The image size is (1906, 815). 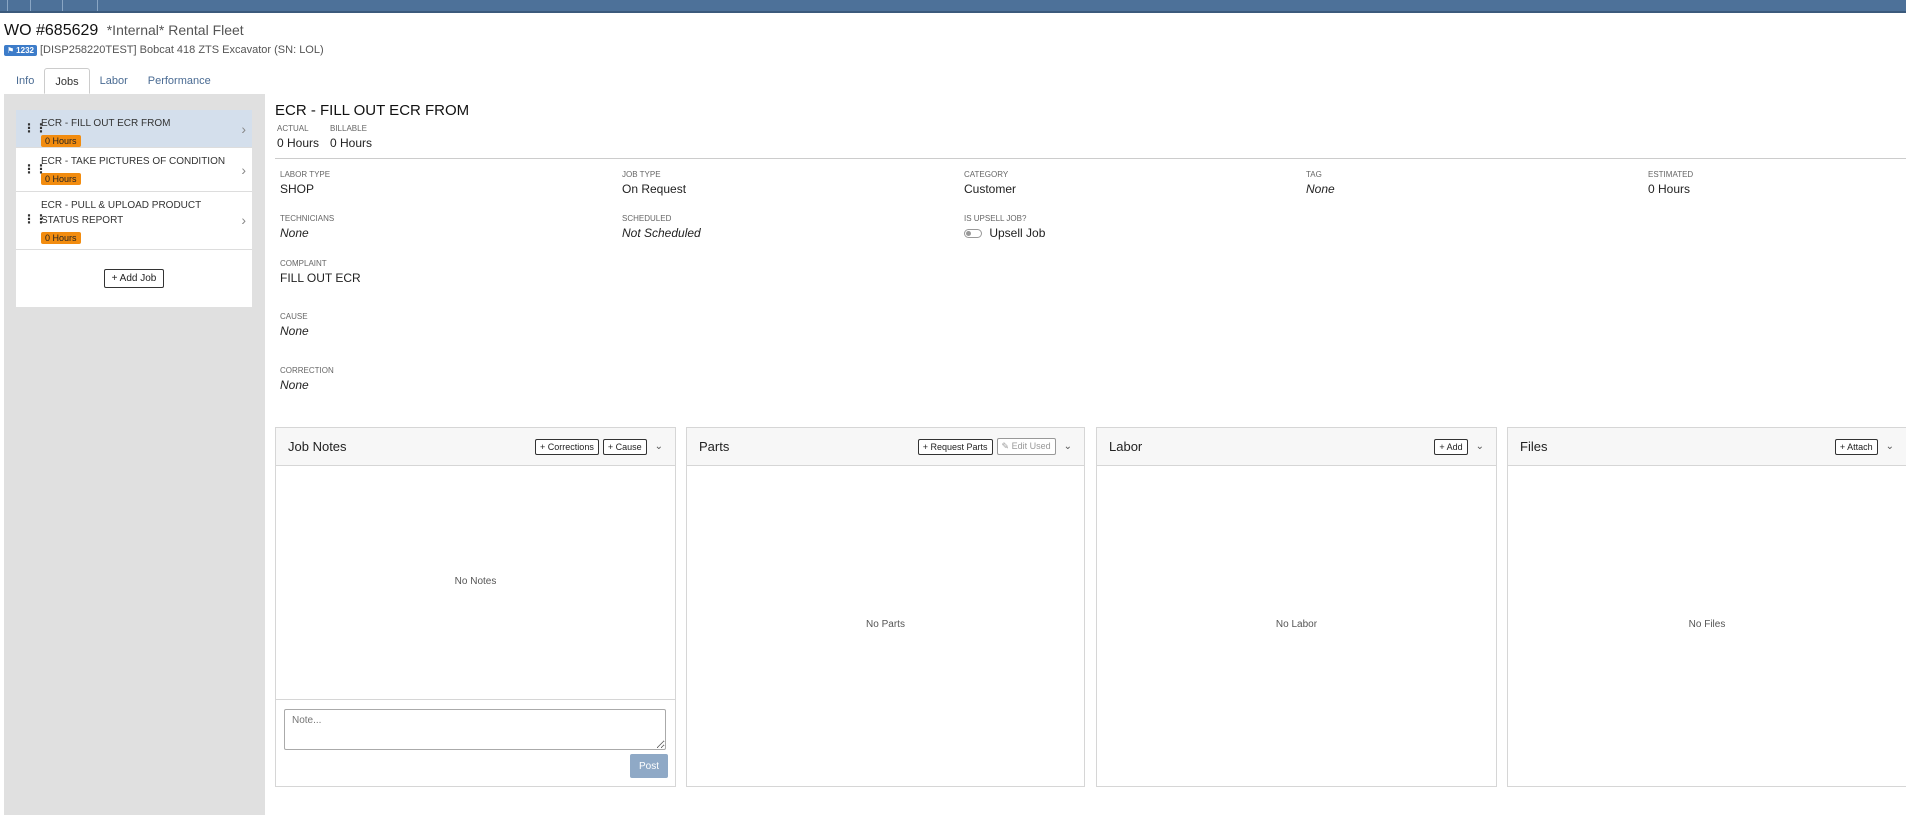 I want to click on tag-badge: ⚑ 1232, so click(x=20, y=50).